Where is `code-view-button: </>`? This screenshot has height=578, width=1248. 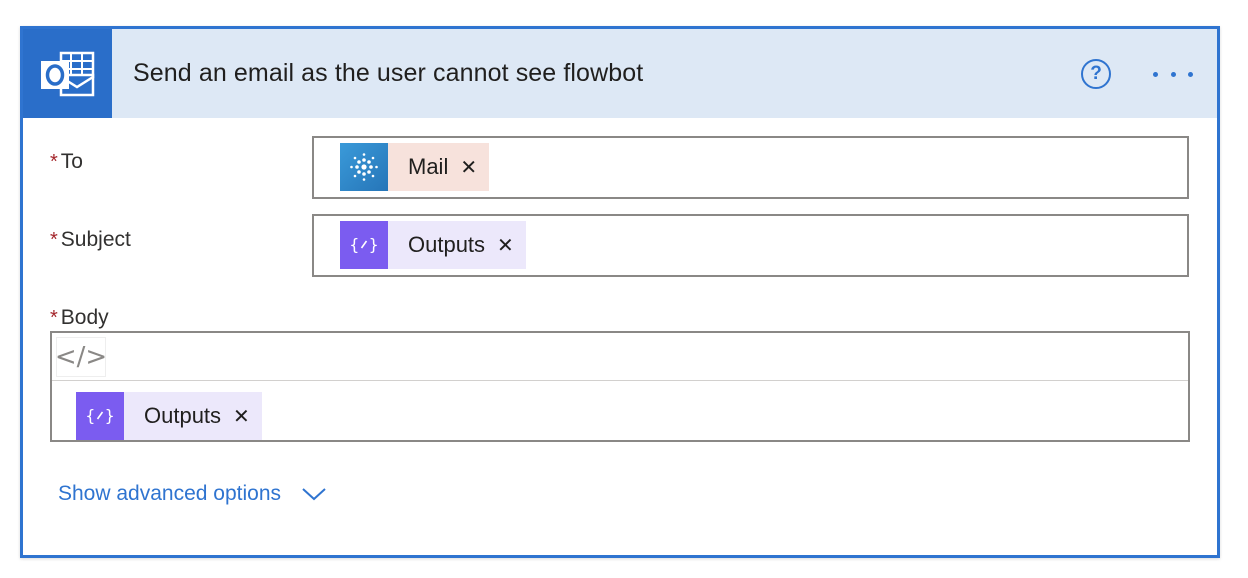 code-view-button: </> is located at coordinates (81, 357).